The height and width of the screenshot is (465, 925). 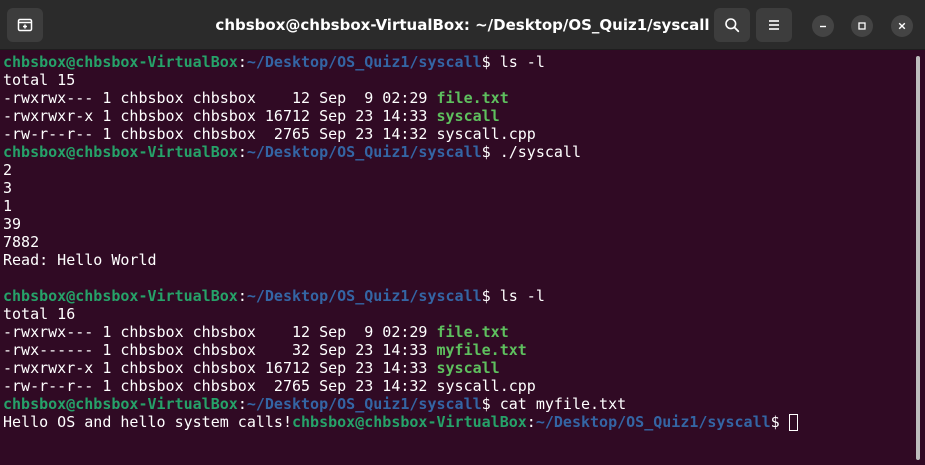 I want to click on output-line: 3, so click(x=453, y=188).